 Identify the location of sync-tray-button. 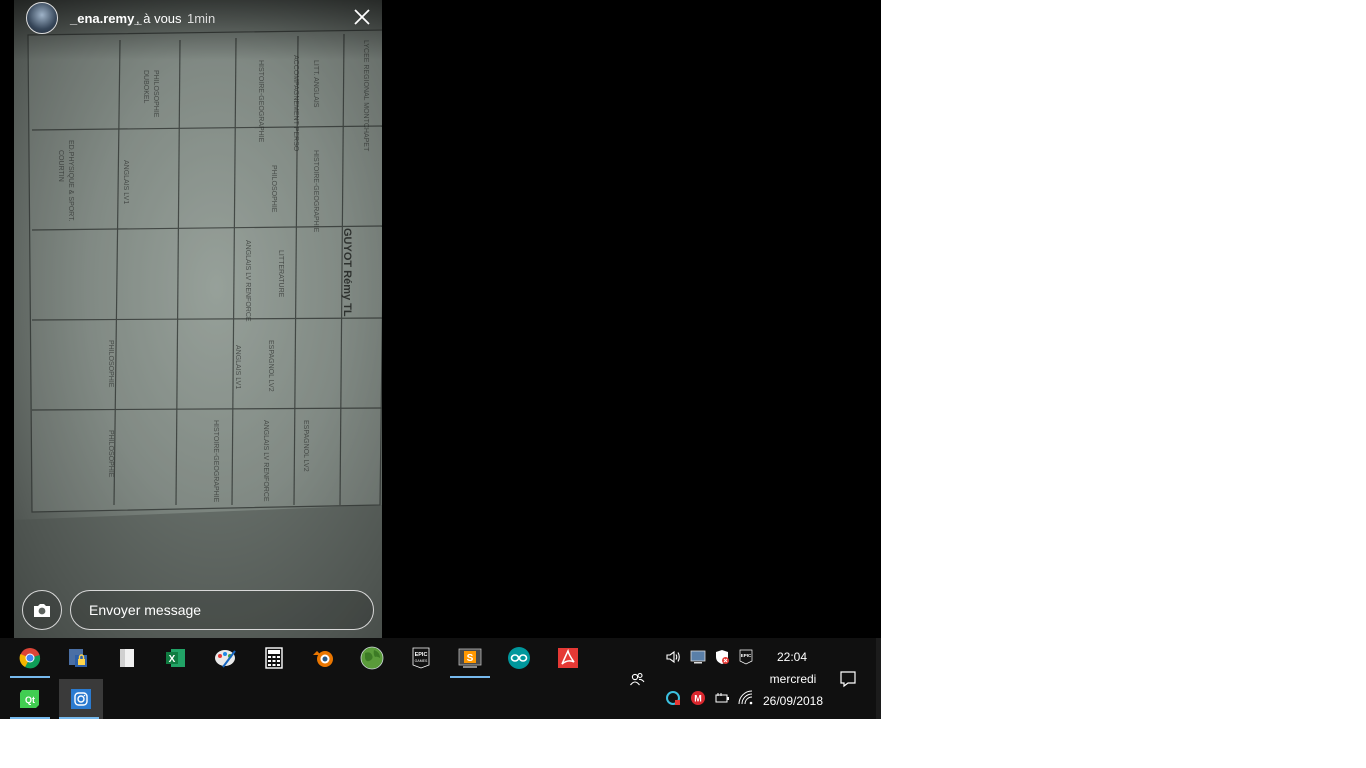
(673, 698).